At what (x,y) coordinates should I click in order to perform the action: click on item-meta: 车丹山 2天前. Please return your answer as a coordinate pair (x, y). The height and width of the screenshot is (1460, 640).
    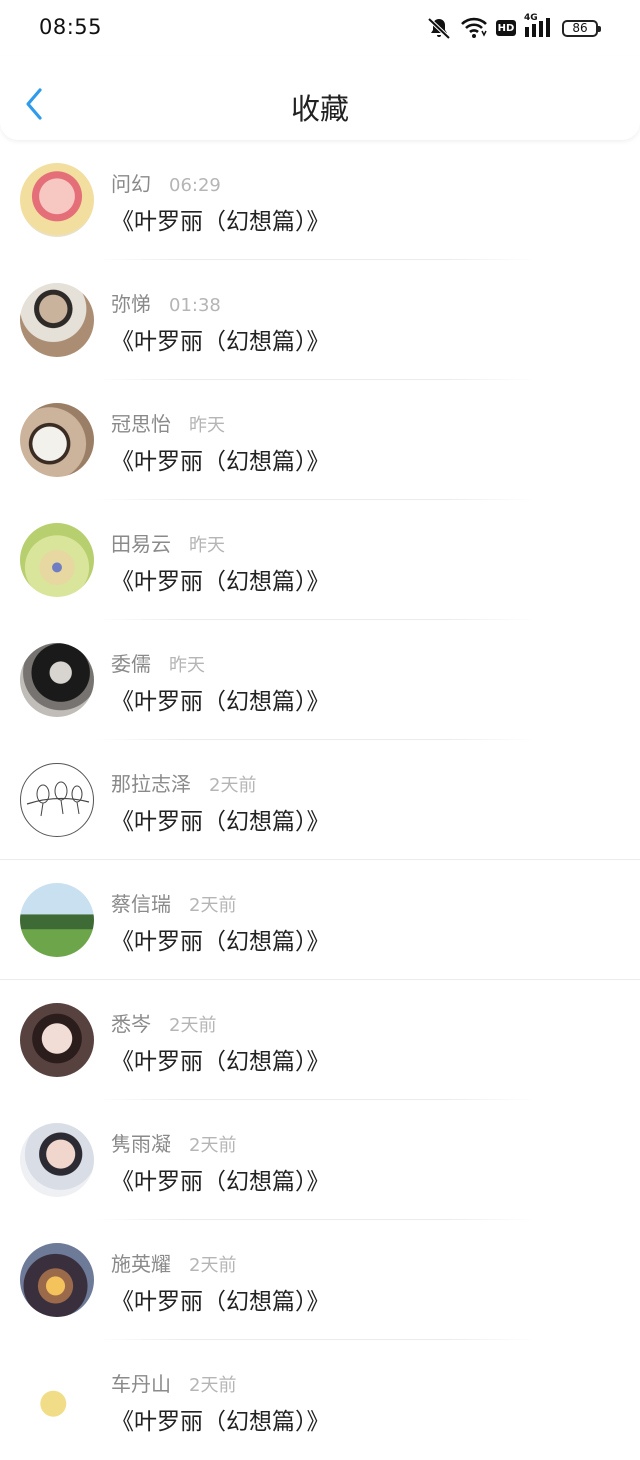
    Looking at the image, I should click on (173, 1382).